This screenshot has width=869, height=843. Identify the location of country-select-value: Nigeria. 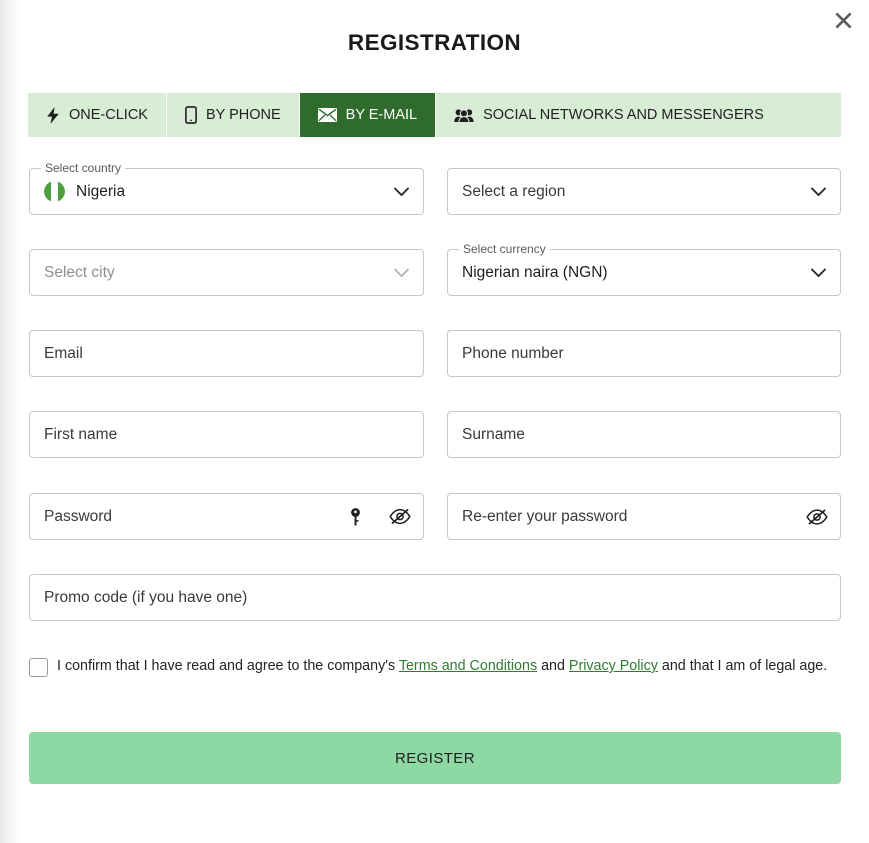
(101, 191).